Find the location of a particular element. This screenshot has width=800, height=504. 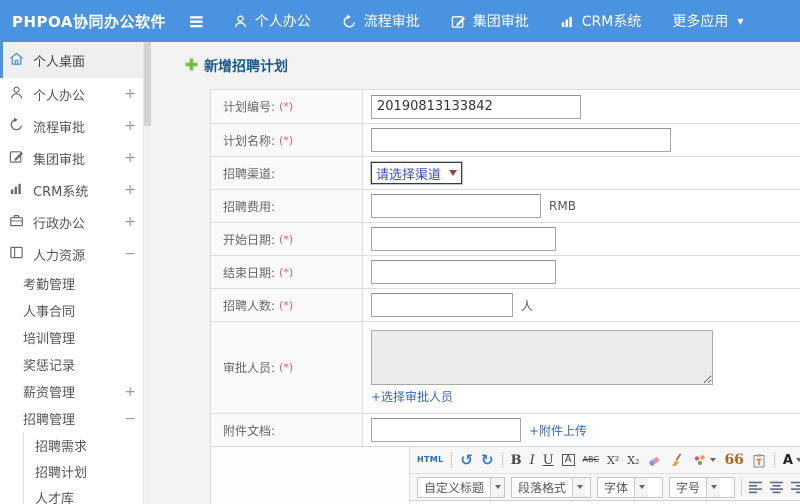

sidebar-item-hr-contract: 人事合同 is located at coordinates (86, 310).